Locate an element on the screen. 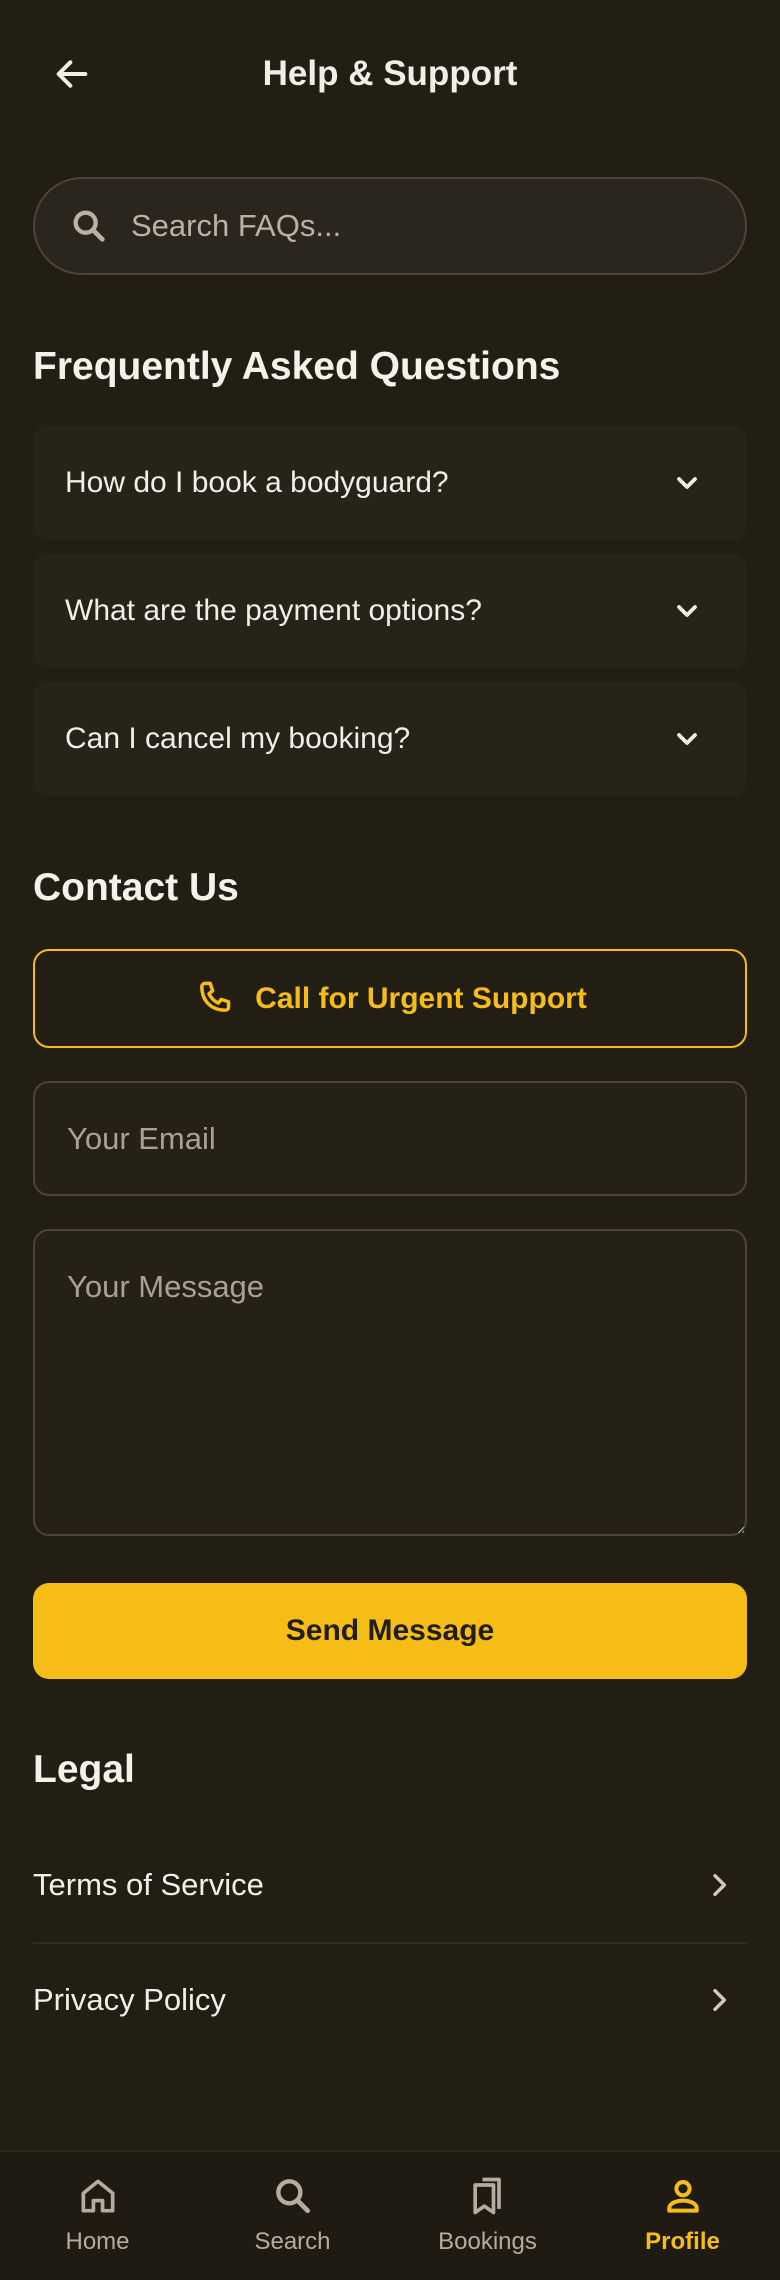 This screenshot has width=780, height=2280. phone-icon is located at coordinates (215, 996).